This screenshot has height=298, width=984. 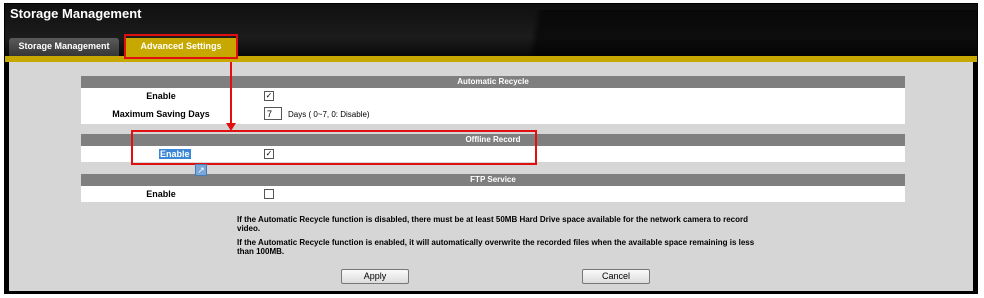 What do you see at coordinates (616, 276) in the screenshot?
I see `cancel-button: Cancel` at bounding box center [616, 276].